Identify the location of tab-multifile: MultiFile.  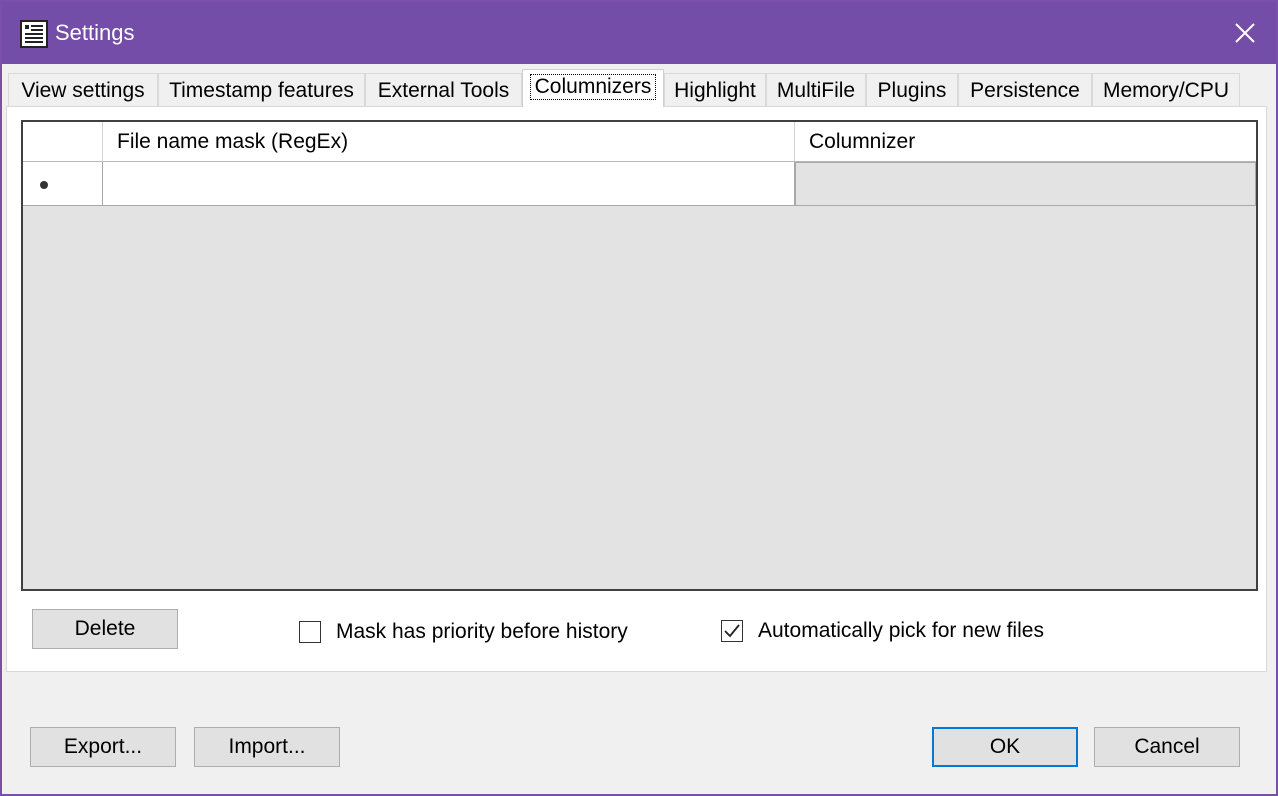
(816, 89).